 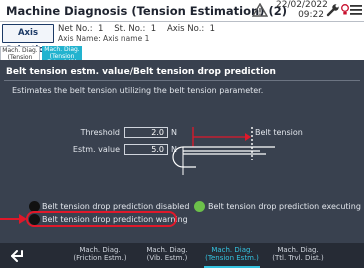 What do you see at coordinates (167, 258) in the screenshot?
I see `nav-tab-label-line2: (Vib. Estm.)` at bounding box center [167, 258].